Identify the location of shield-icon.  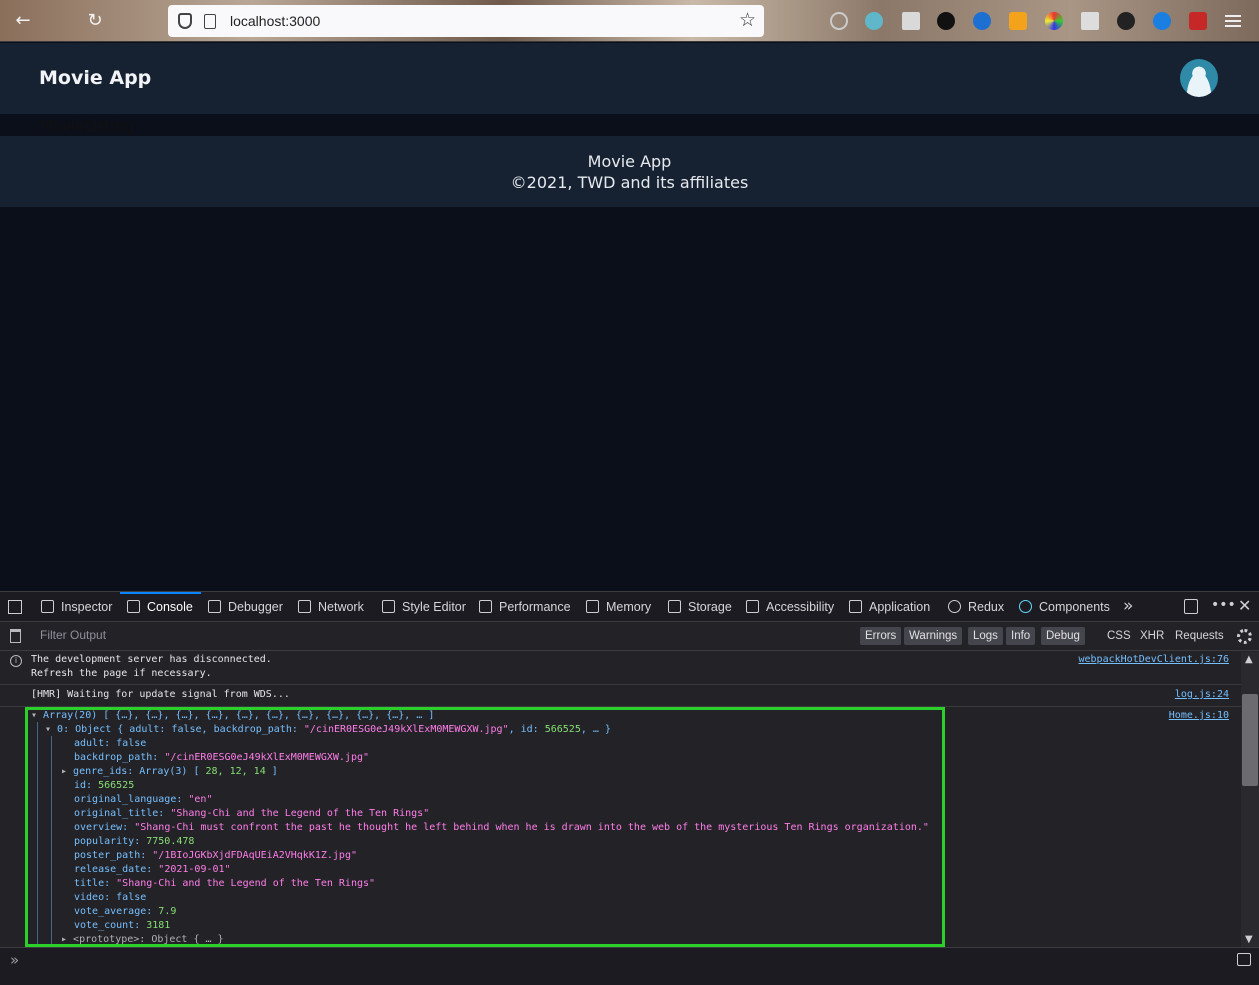
(185, 21).